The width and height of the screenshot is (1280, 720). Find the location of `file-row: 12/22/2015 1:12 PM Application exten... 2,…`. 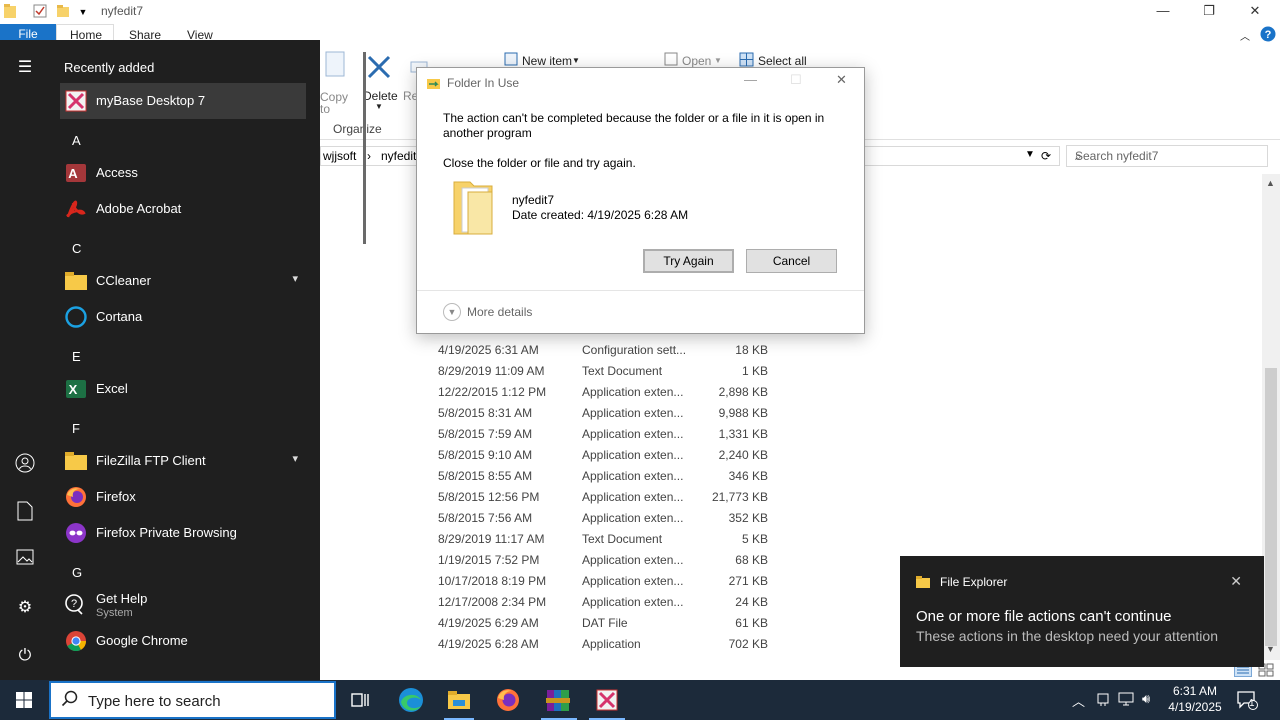

file-row: 12/22/2015 1:12 PM Application exten... 2,… is located at coordinates (610, 392).